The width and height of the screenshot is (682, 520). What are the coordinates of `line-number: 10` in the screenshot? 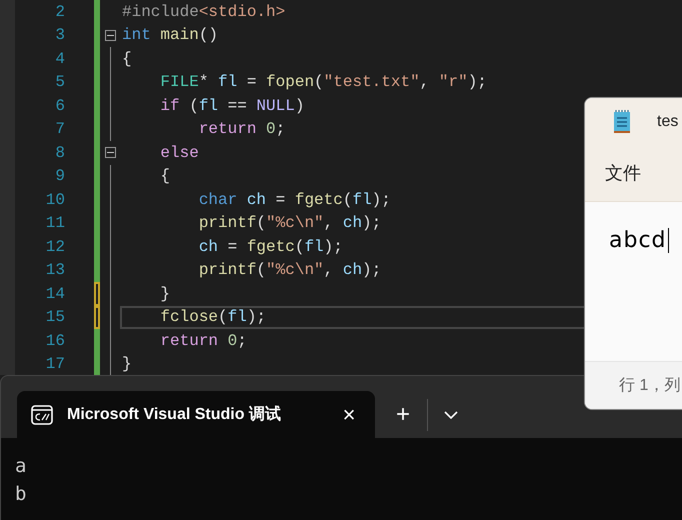 It's located at (54, 200).